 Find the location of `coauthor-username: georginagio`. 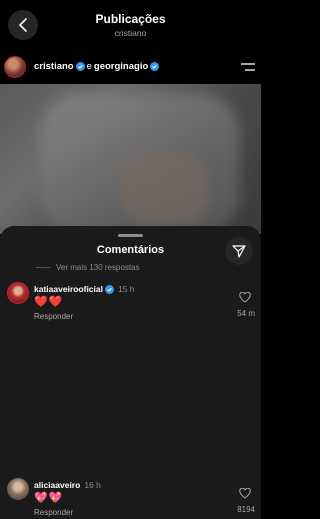

coauthor-username: georginagio is located at coordinates (121, 66).